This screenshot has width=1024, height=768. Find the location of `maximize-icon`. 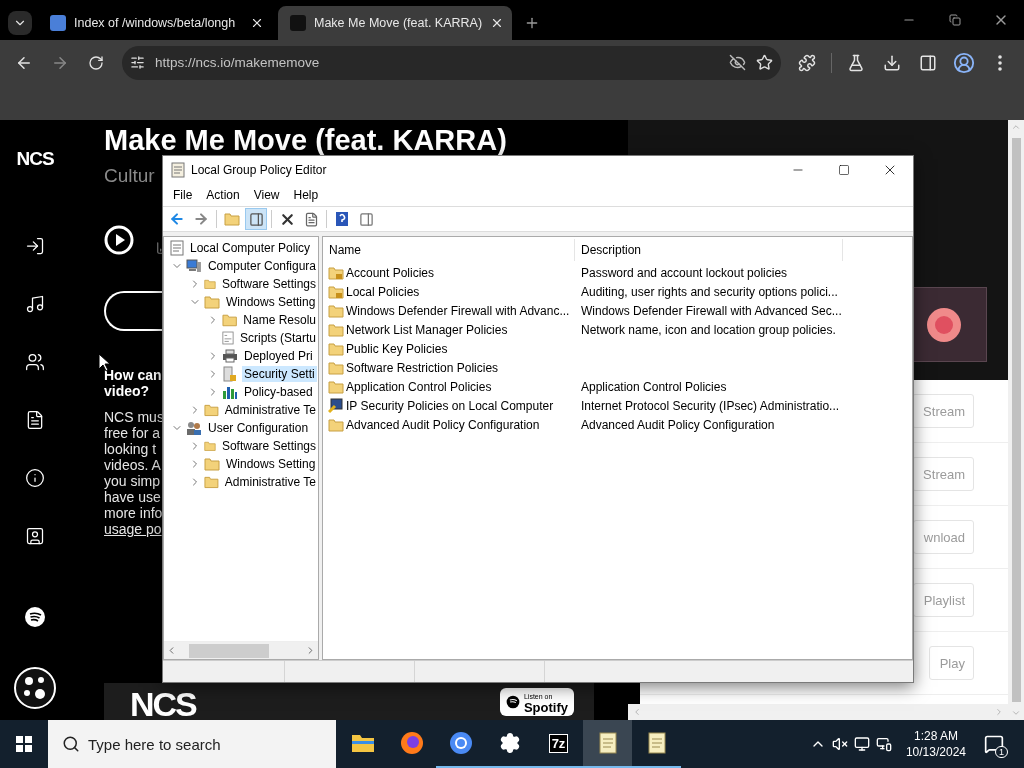

maximize-icon is located at coordinates (844, 170).